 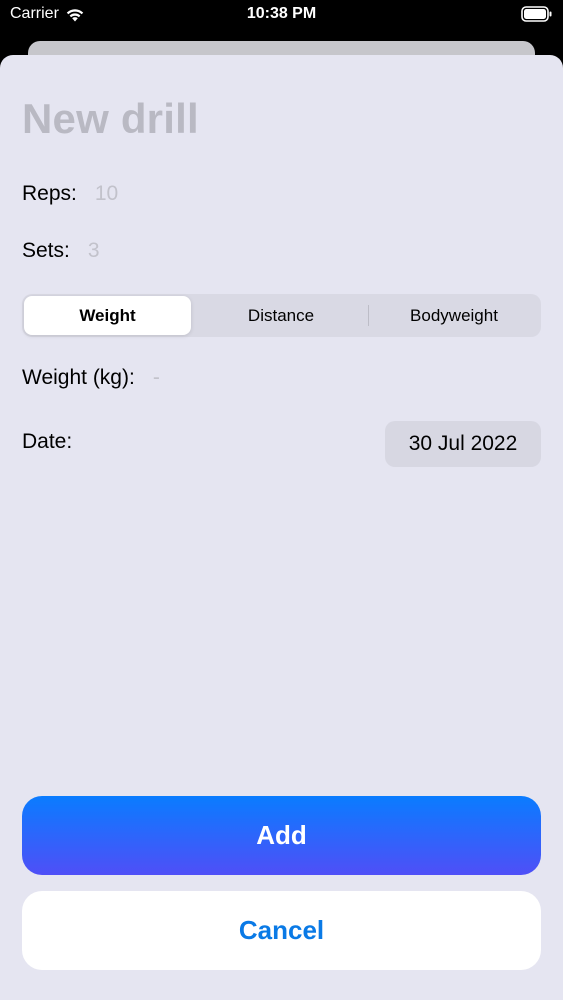 I want to click on sets-row: Sets: 3, so click(x=61, y=251).